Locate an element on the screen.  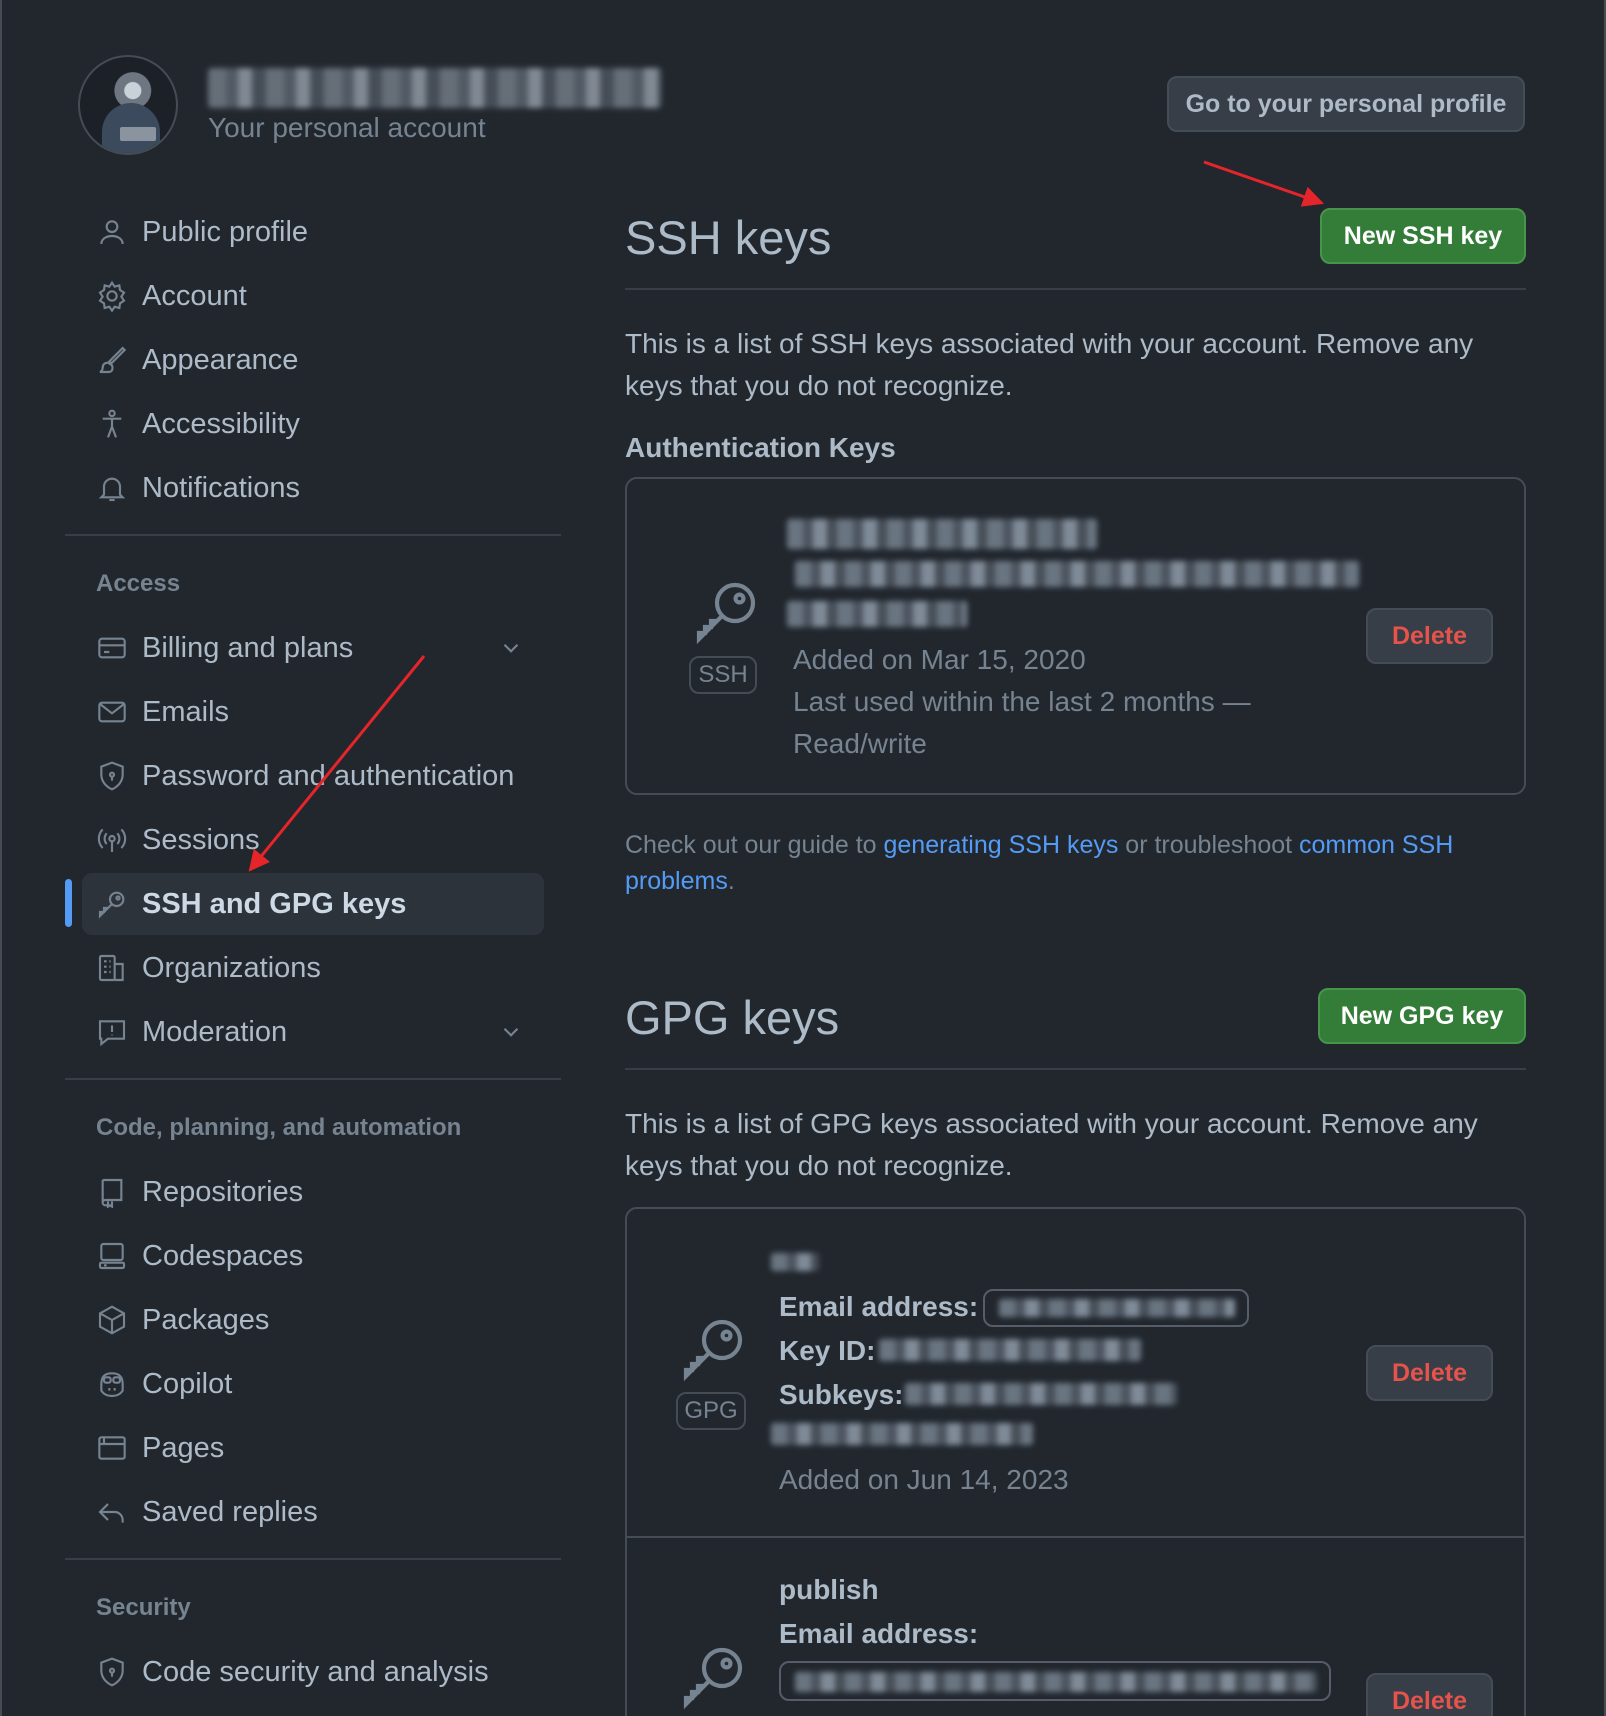
gpg-key-name-redacted is located at coordinates (795, 1262).